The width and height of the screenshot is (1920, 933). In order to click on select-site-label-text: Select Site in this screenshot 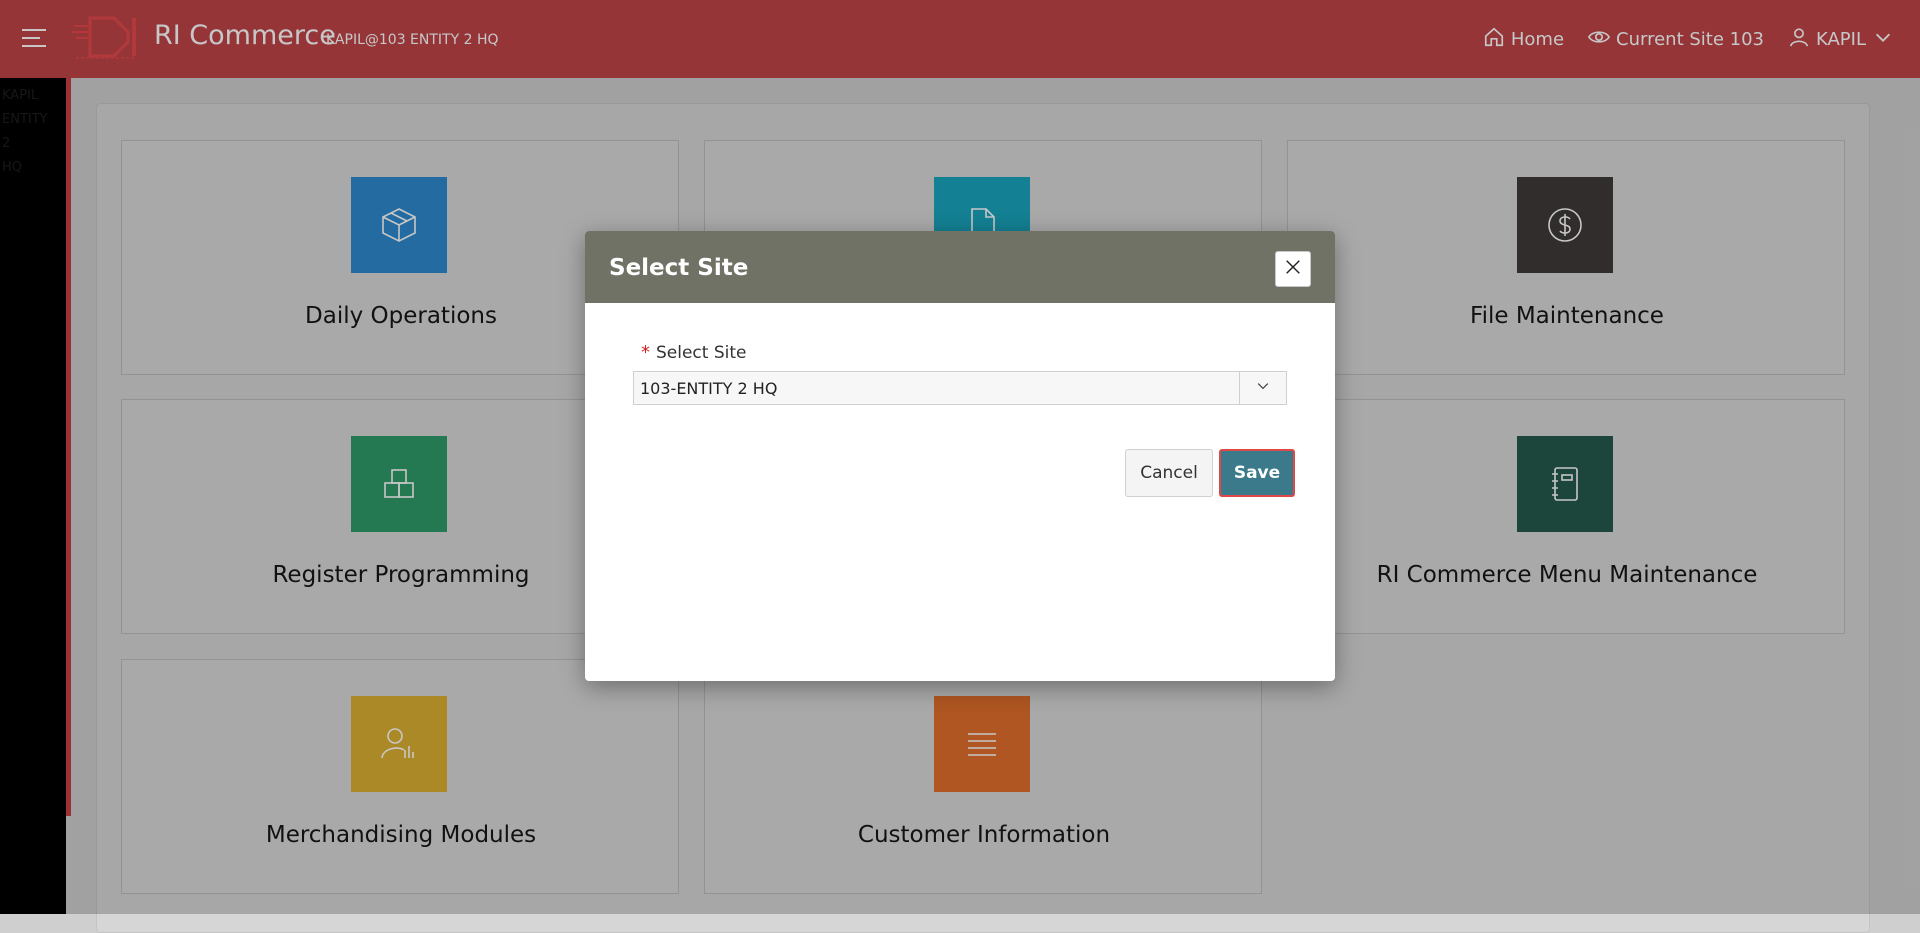, I will do `click(701, 353)`.